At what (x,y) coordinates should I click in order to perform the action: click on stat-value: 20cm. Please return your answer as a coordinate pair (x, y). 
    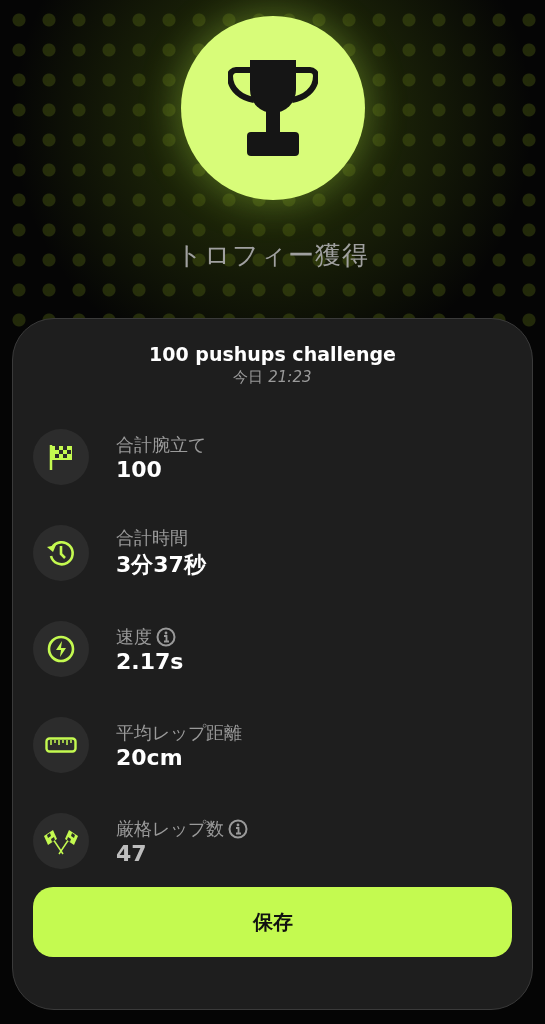
    Looking at the image, I should click on (150, 757).